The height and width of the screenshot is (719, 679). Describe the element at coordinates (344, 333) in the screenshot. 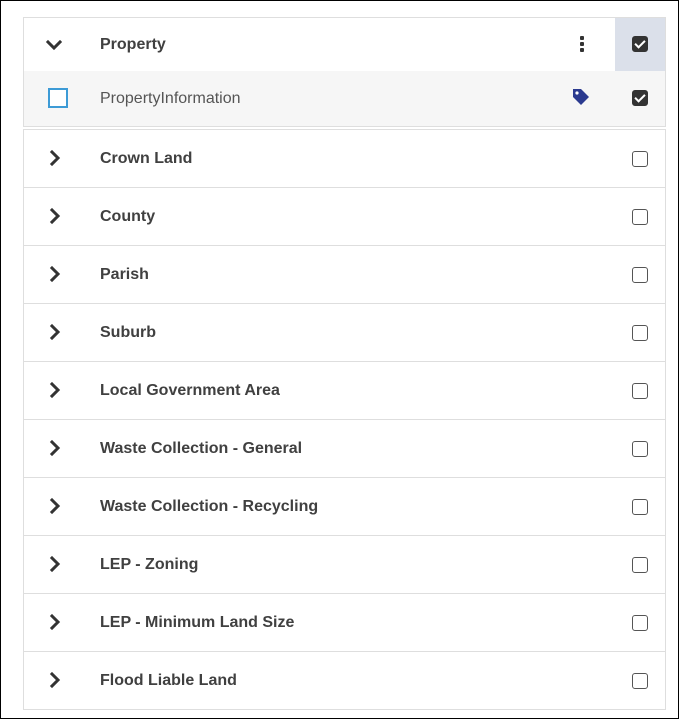

I see `layer-row: Suburb` at that location.